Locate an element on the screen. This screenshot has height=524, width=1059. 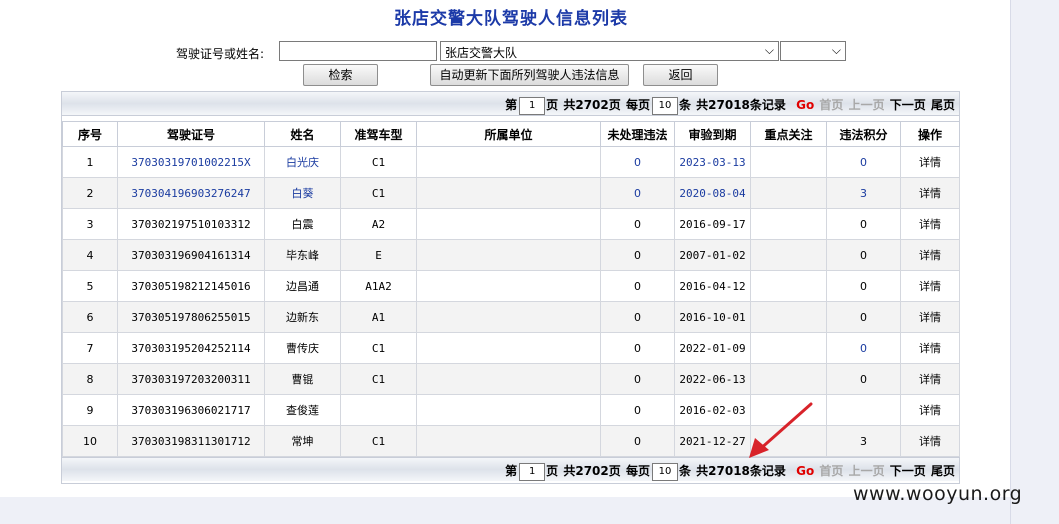
cell-name: 毕东峰 is located at coordinates (302, 255).